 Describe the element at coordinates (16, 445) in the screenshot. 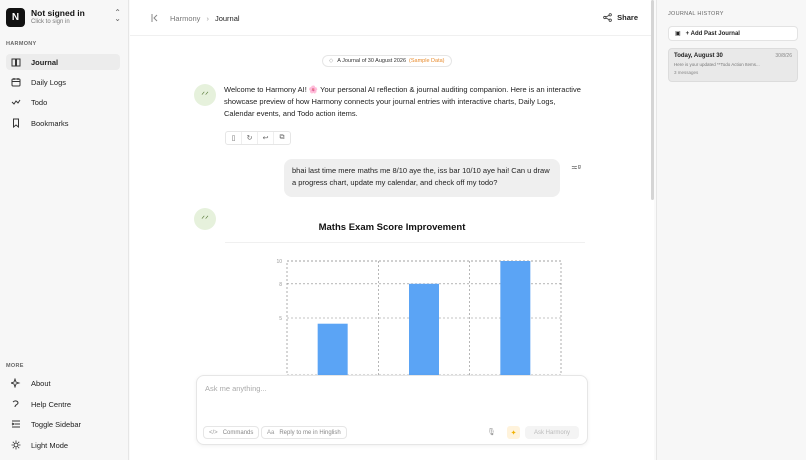

I see `sun-icon` at that location.